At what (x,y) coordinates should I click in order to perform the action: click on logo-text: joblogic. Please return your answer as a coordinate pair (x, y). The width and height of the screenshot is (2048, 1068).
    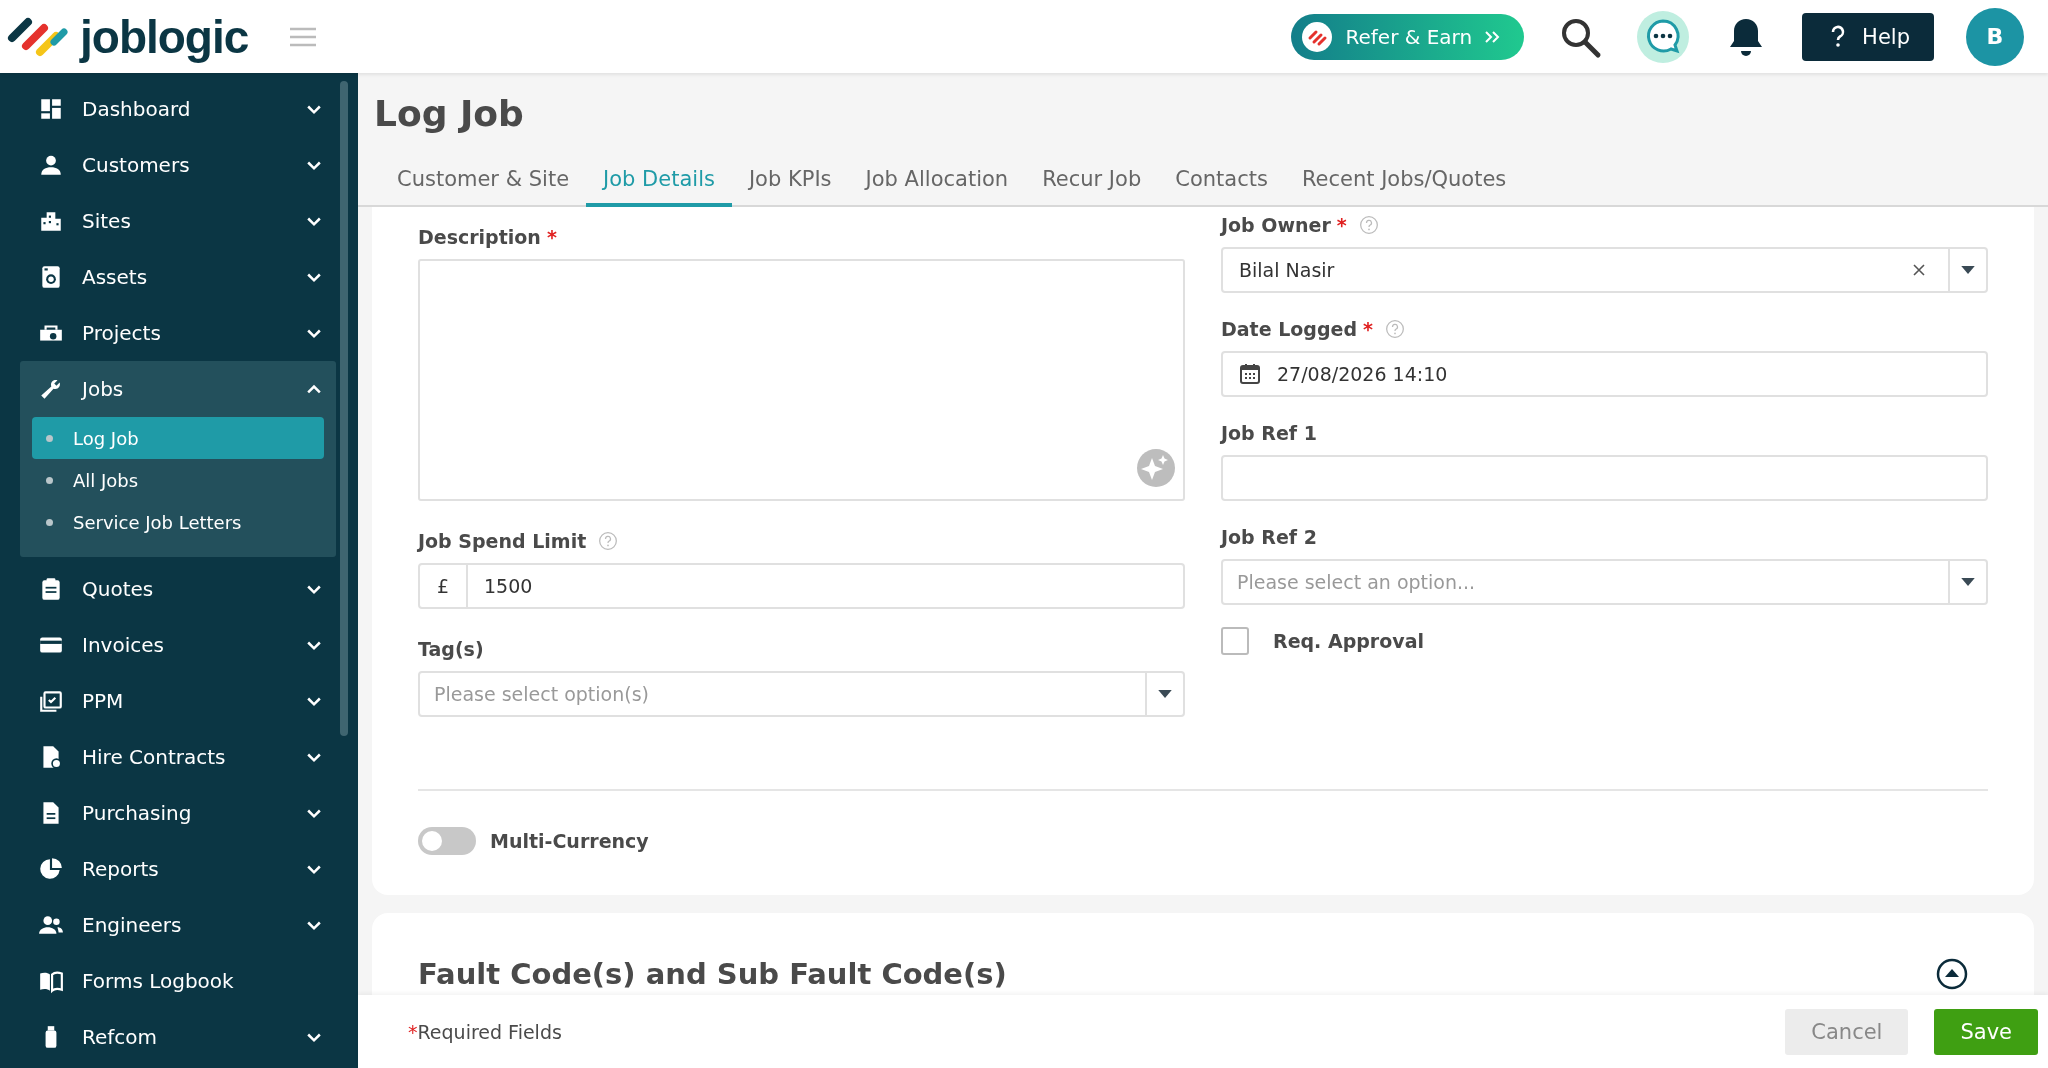
    Looking at the image, I should click on (164, 36).